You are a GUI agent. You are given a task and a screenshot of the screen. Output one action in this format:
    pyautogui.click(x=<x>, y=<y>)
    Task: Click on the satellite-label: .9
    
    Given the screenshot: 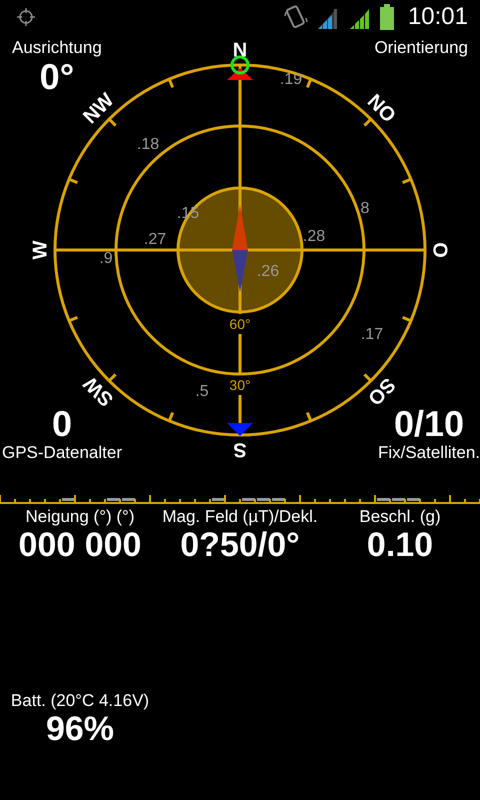 What is the action you would take?
    pyautogui.click(x=106, y=258)
    